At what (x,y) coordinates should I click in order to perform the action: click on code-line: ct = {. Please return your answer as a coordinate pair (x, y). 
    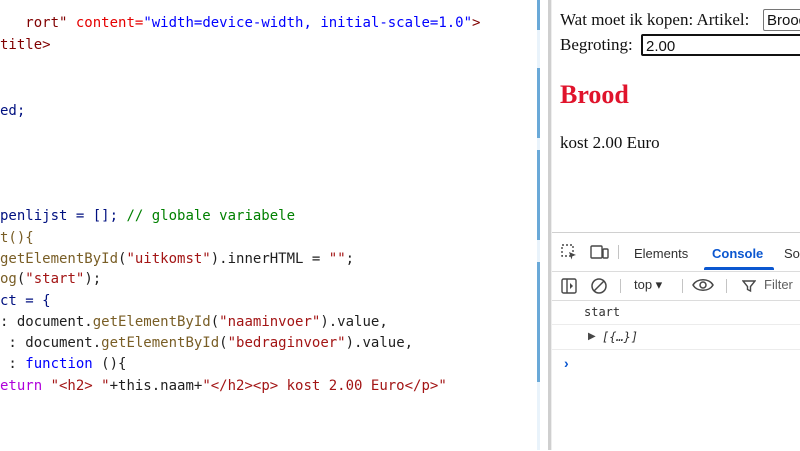
    Looking at the image, I should click on (25, 301).